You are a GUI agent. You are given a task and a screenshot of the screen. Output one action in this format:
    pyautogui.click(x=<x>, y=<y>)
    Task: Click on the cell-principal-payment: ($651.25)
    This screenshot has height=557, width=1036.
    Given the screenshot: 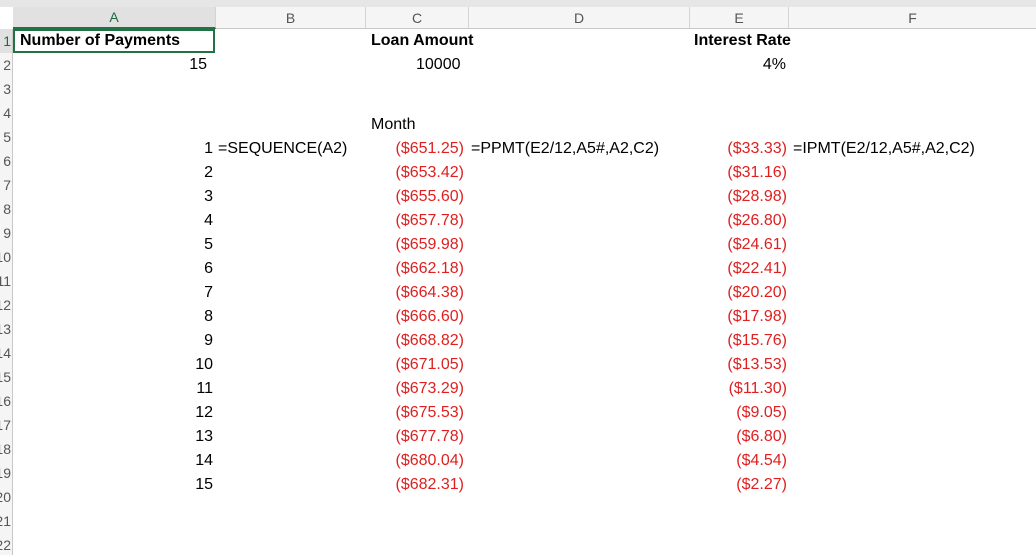 What is the action you would take?
    pyautogui.click(x=417, y=149)
    